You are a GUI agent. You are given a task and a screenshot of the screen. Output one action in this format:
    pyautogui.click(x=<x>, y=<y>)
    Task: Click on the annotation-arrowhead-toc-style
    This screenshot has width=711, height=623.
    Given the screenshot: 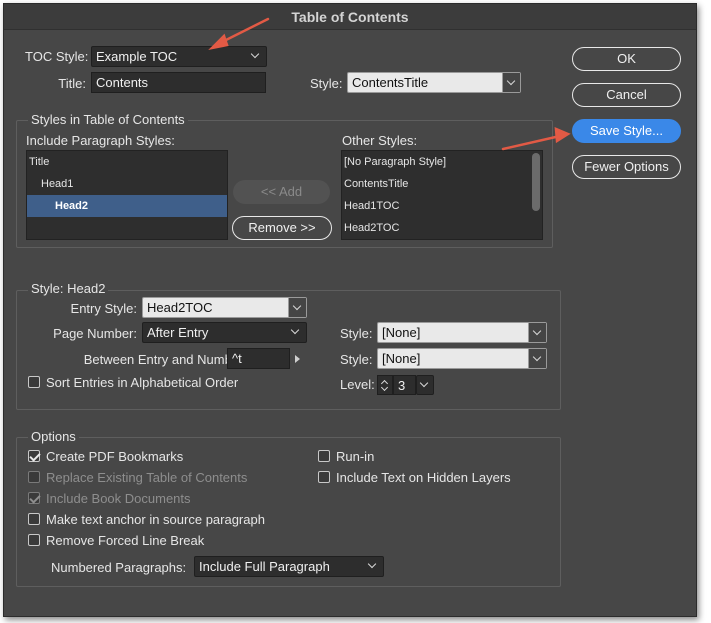 What is the action you would take?
    pyautogui.click(x=218, y=42)
    